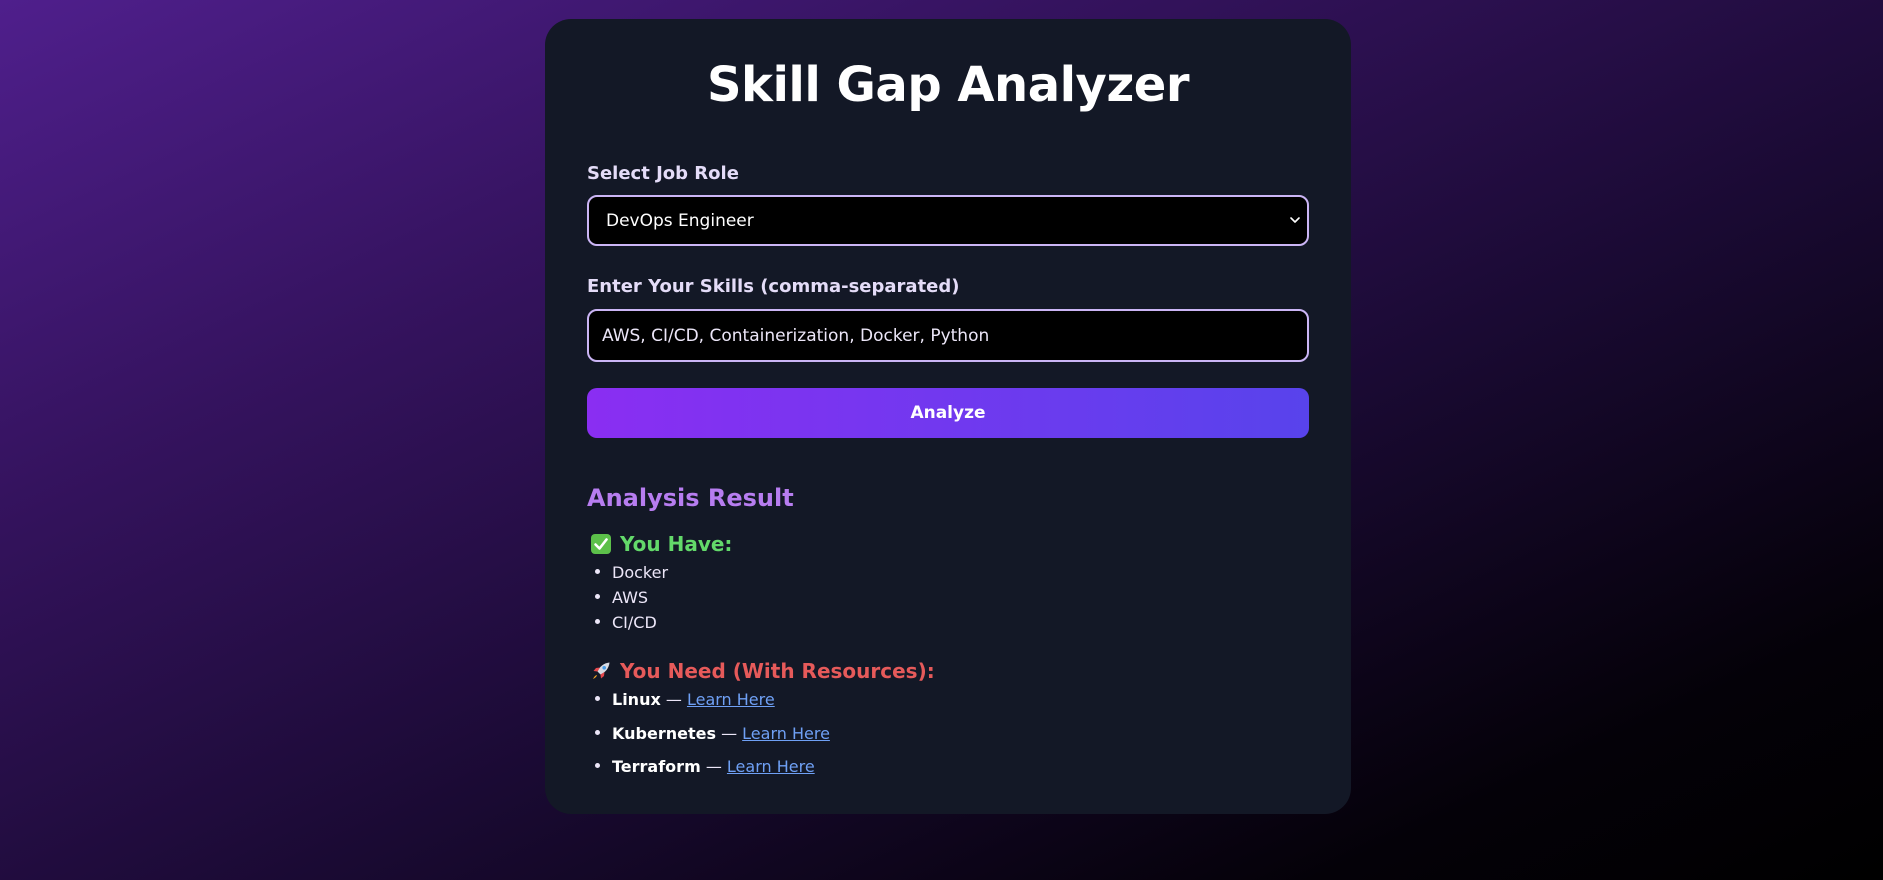 The width and height of the screenshot is (1883, 880). What do you see at coordinates (952, 733) in the screenshot?
I see `need-skill-item: Kubernetes — Learn Here` at bounding box center [952, 733].